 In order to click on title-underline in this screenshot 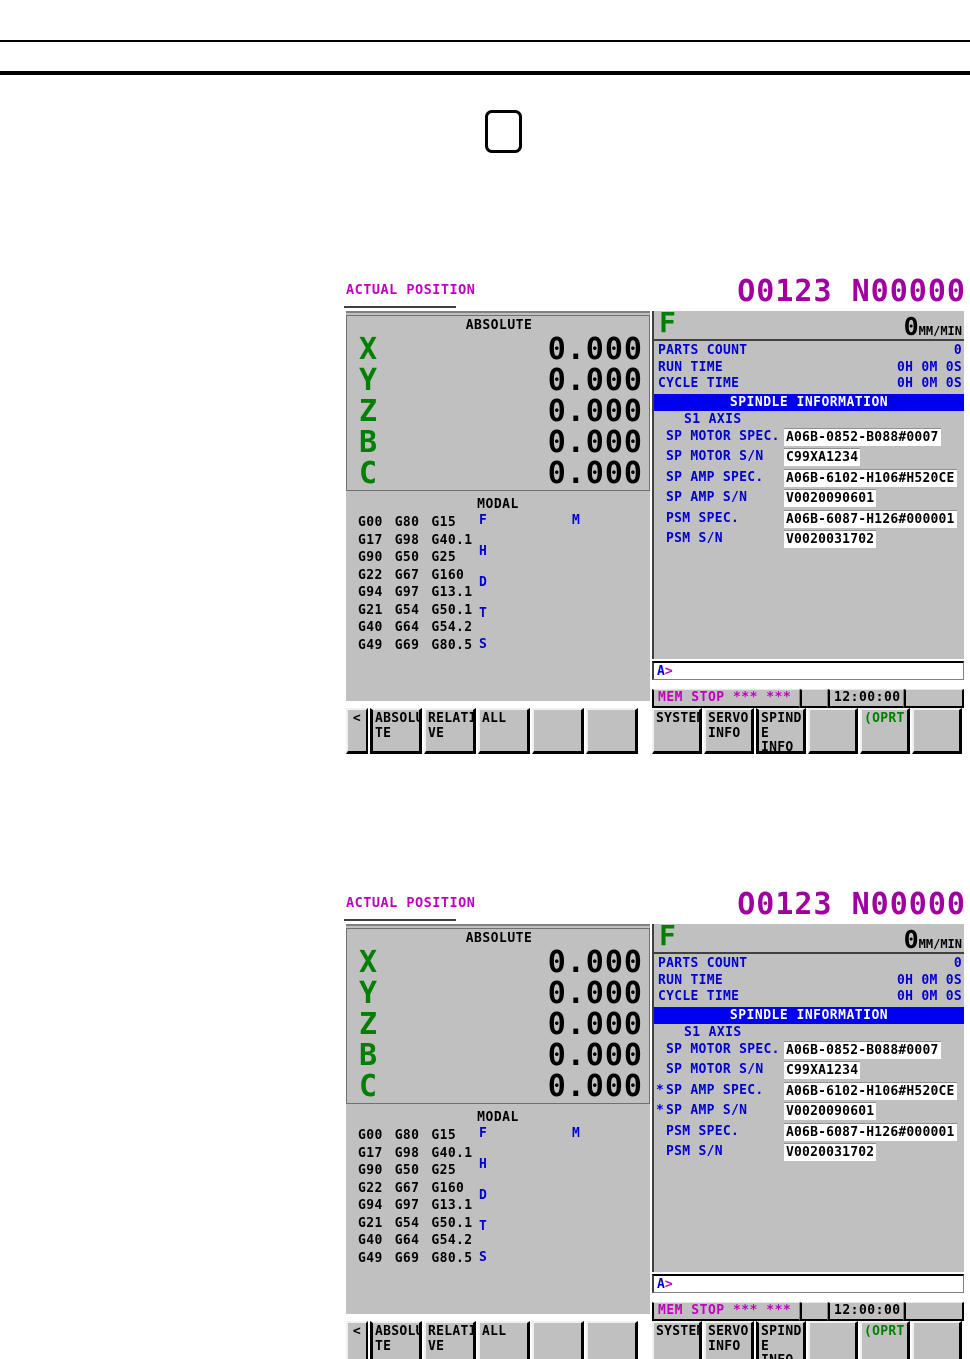, I will do `click(400, 920)`.